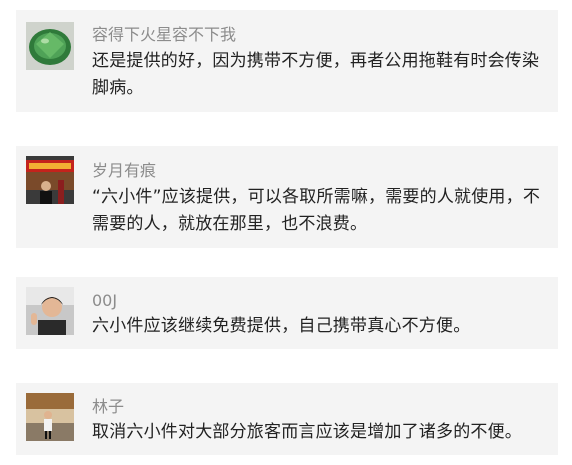 The image size is (572, 465). What do you see at coordinates (287, 313) in the screenshot?
I see `comment-card: 00J 六小件应该继续免费提供，自己携带真心不方便。` at bounding box center [287, 313].